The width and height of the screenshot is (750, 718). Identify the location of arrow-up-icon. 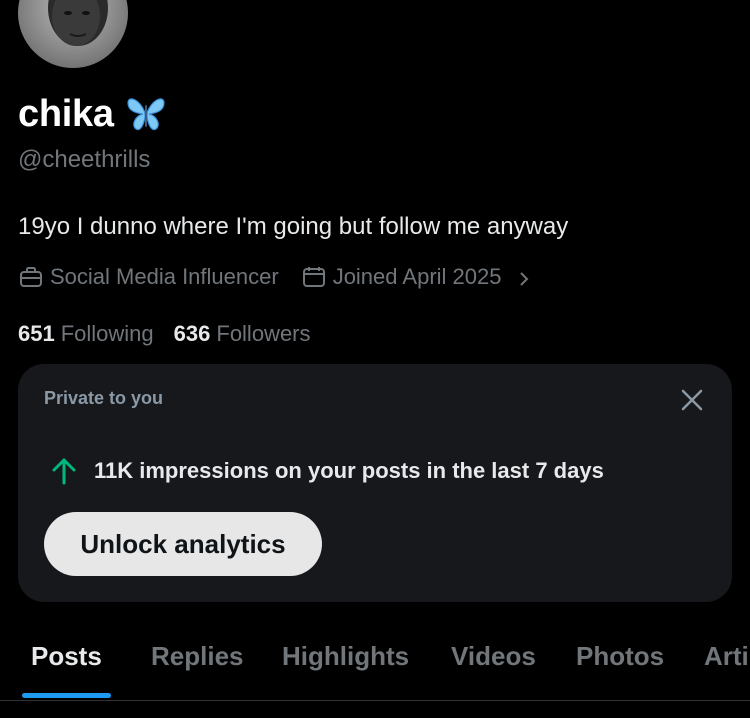
(64, 471).